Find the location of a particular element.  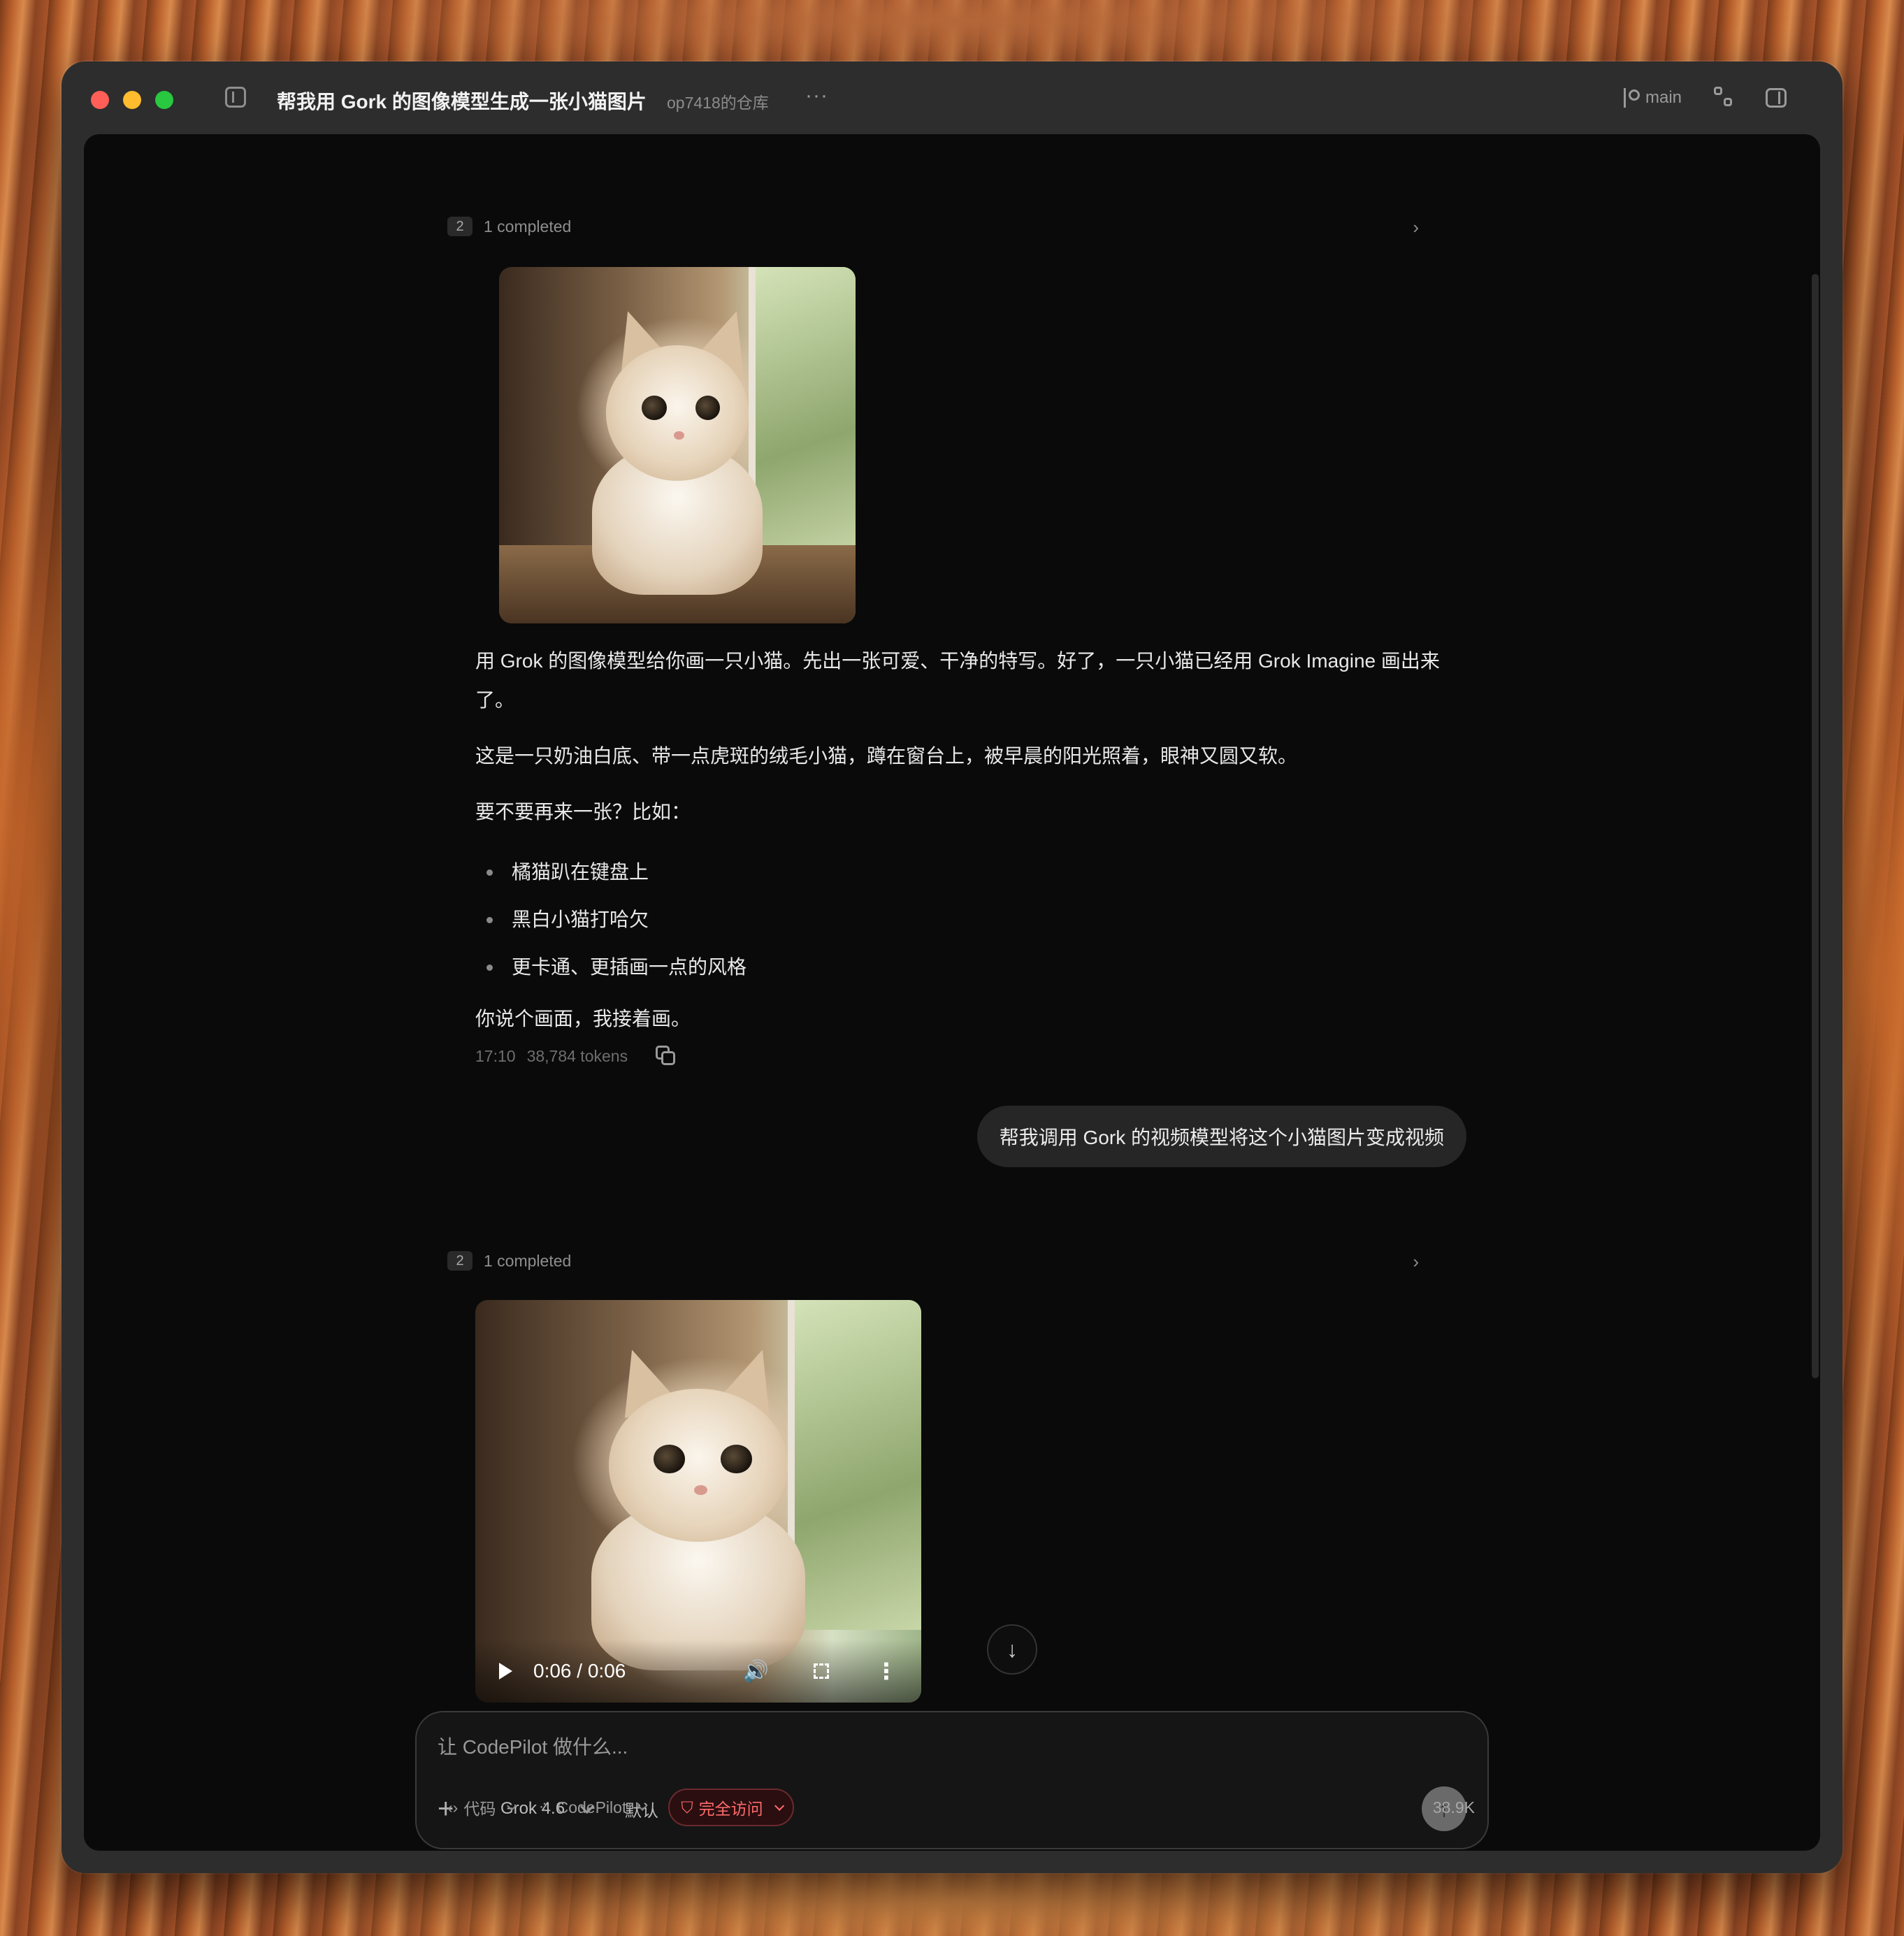

assistant-paragraph: 要不要再来一张？比如： is located at coordinates (583, 812).